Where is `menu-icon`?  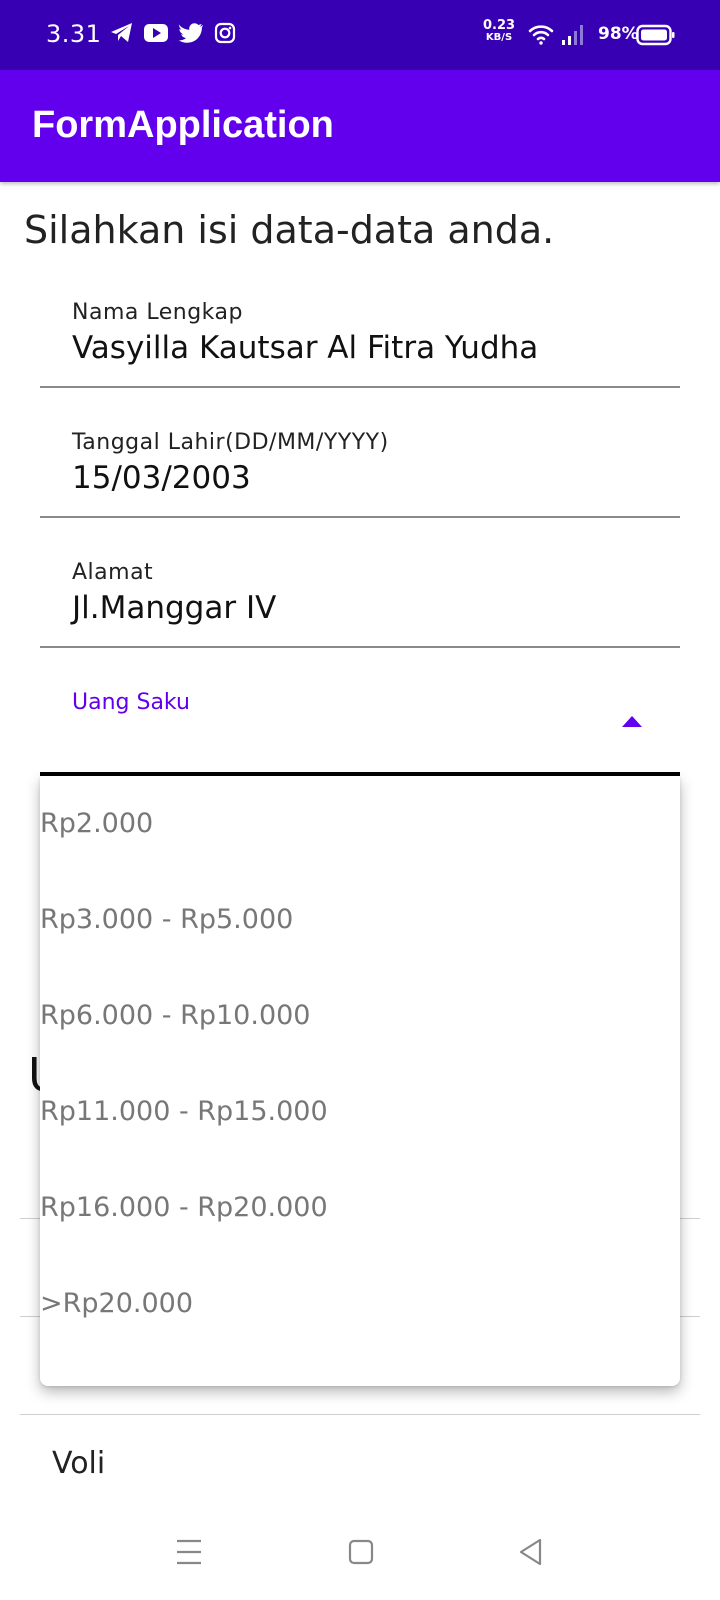
menu-icon is located at coordinates (189, 1552).